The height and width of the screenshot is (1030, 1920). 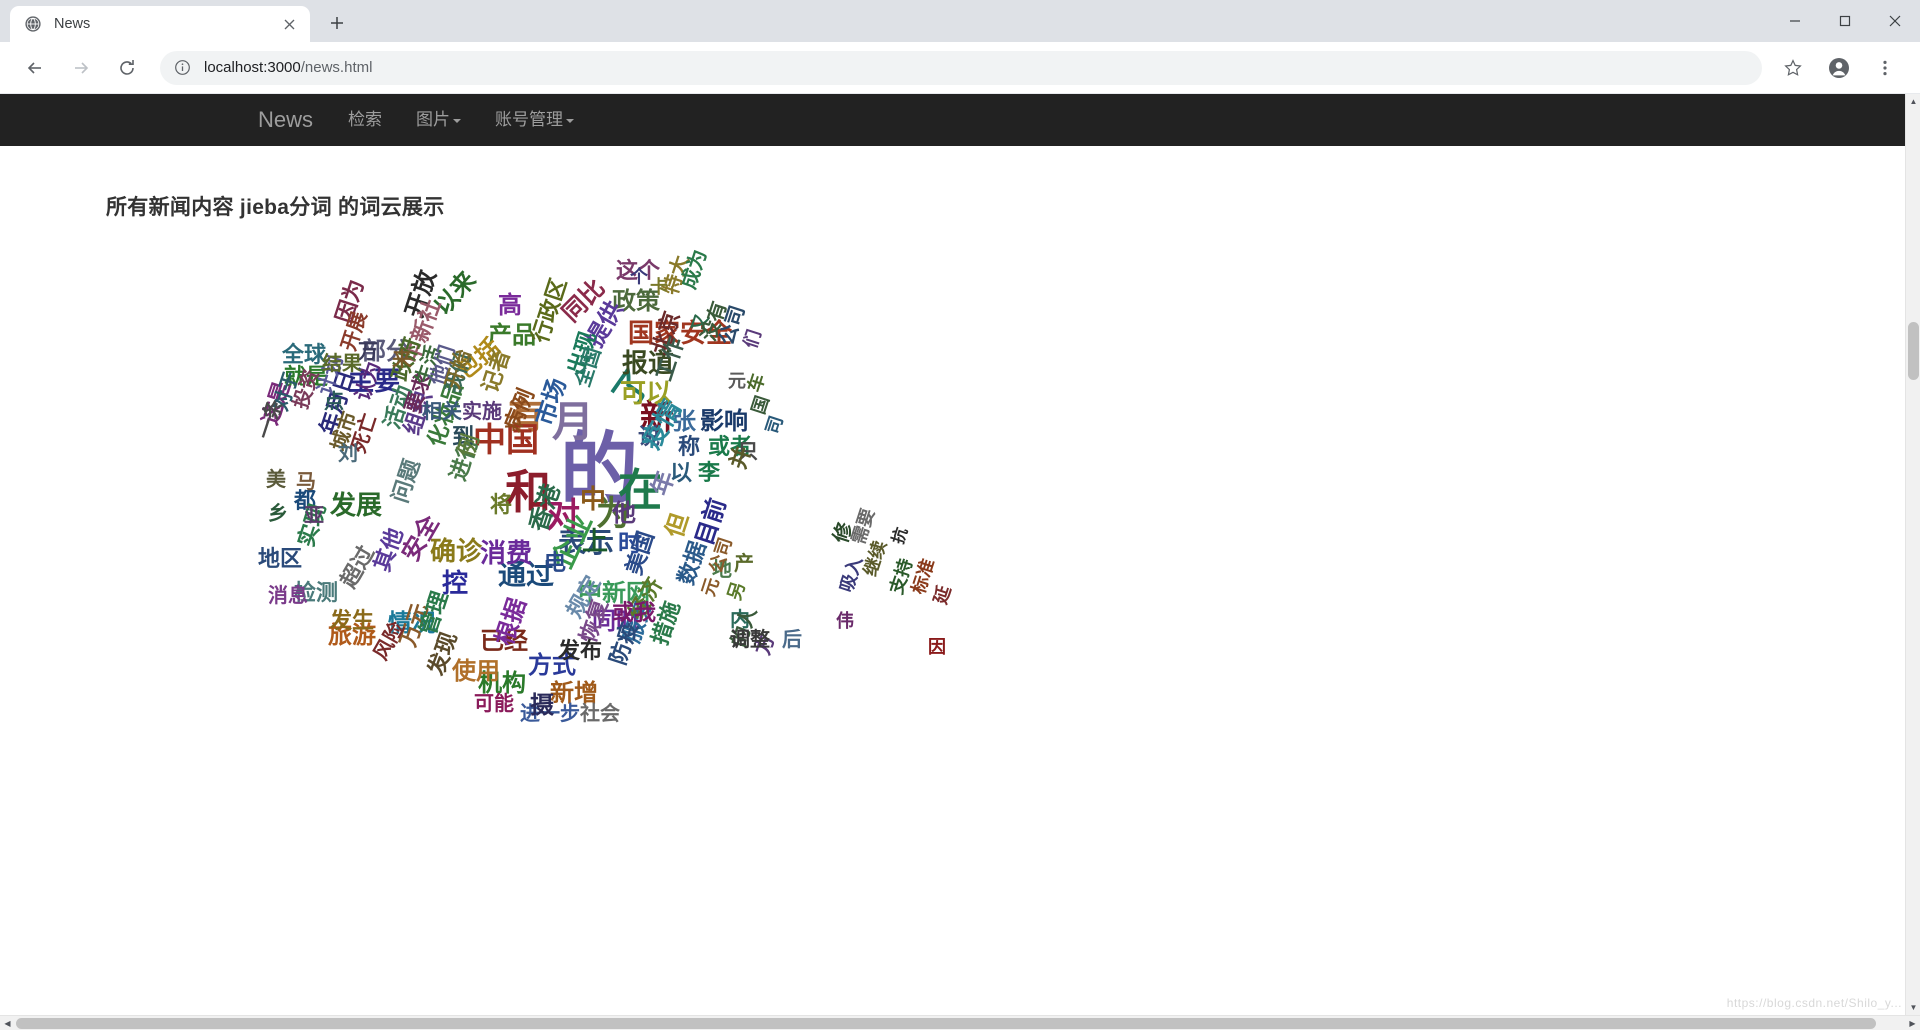 I want to click on wordcloud-word: 全球, so click(x=304, y=355).